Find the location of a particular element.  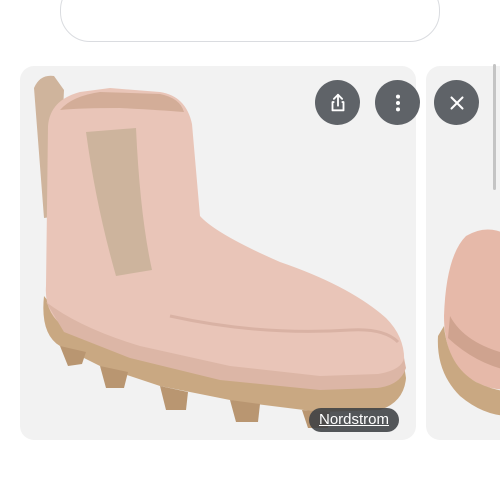

share-icon is located at coordinates (338, 103).